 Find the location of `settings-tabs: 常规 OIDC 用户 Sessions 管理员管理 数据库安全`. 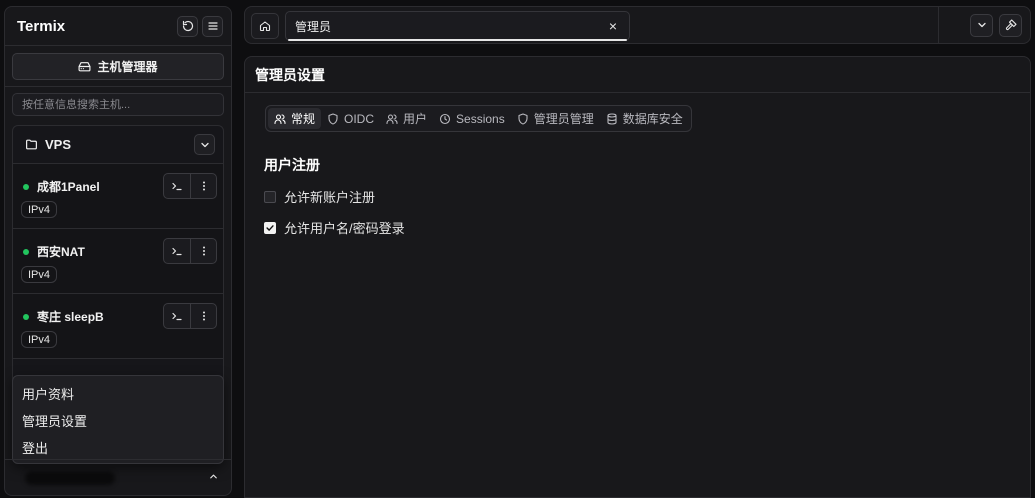

settings-tabs: 常规 OIDC 用户 Sessions 管理员管理 数据库安全 is located at coordinates (478, 118).